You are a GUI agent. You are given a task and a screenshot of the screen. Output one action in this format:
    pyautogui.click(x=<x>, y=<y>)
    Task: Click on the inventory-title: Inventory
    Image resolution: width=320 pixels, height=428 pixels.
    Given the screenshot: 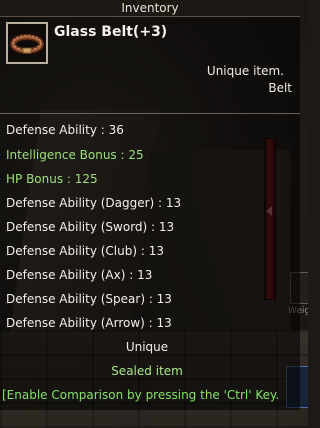 What is the action you would take?
    pyautogui.click(x=150, y=8)
    